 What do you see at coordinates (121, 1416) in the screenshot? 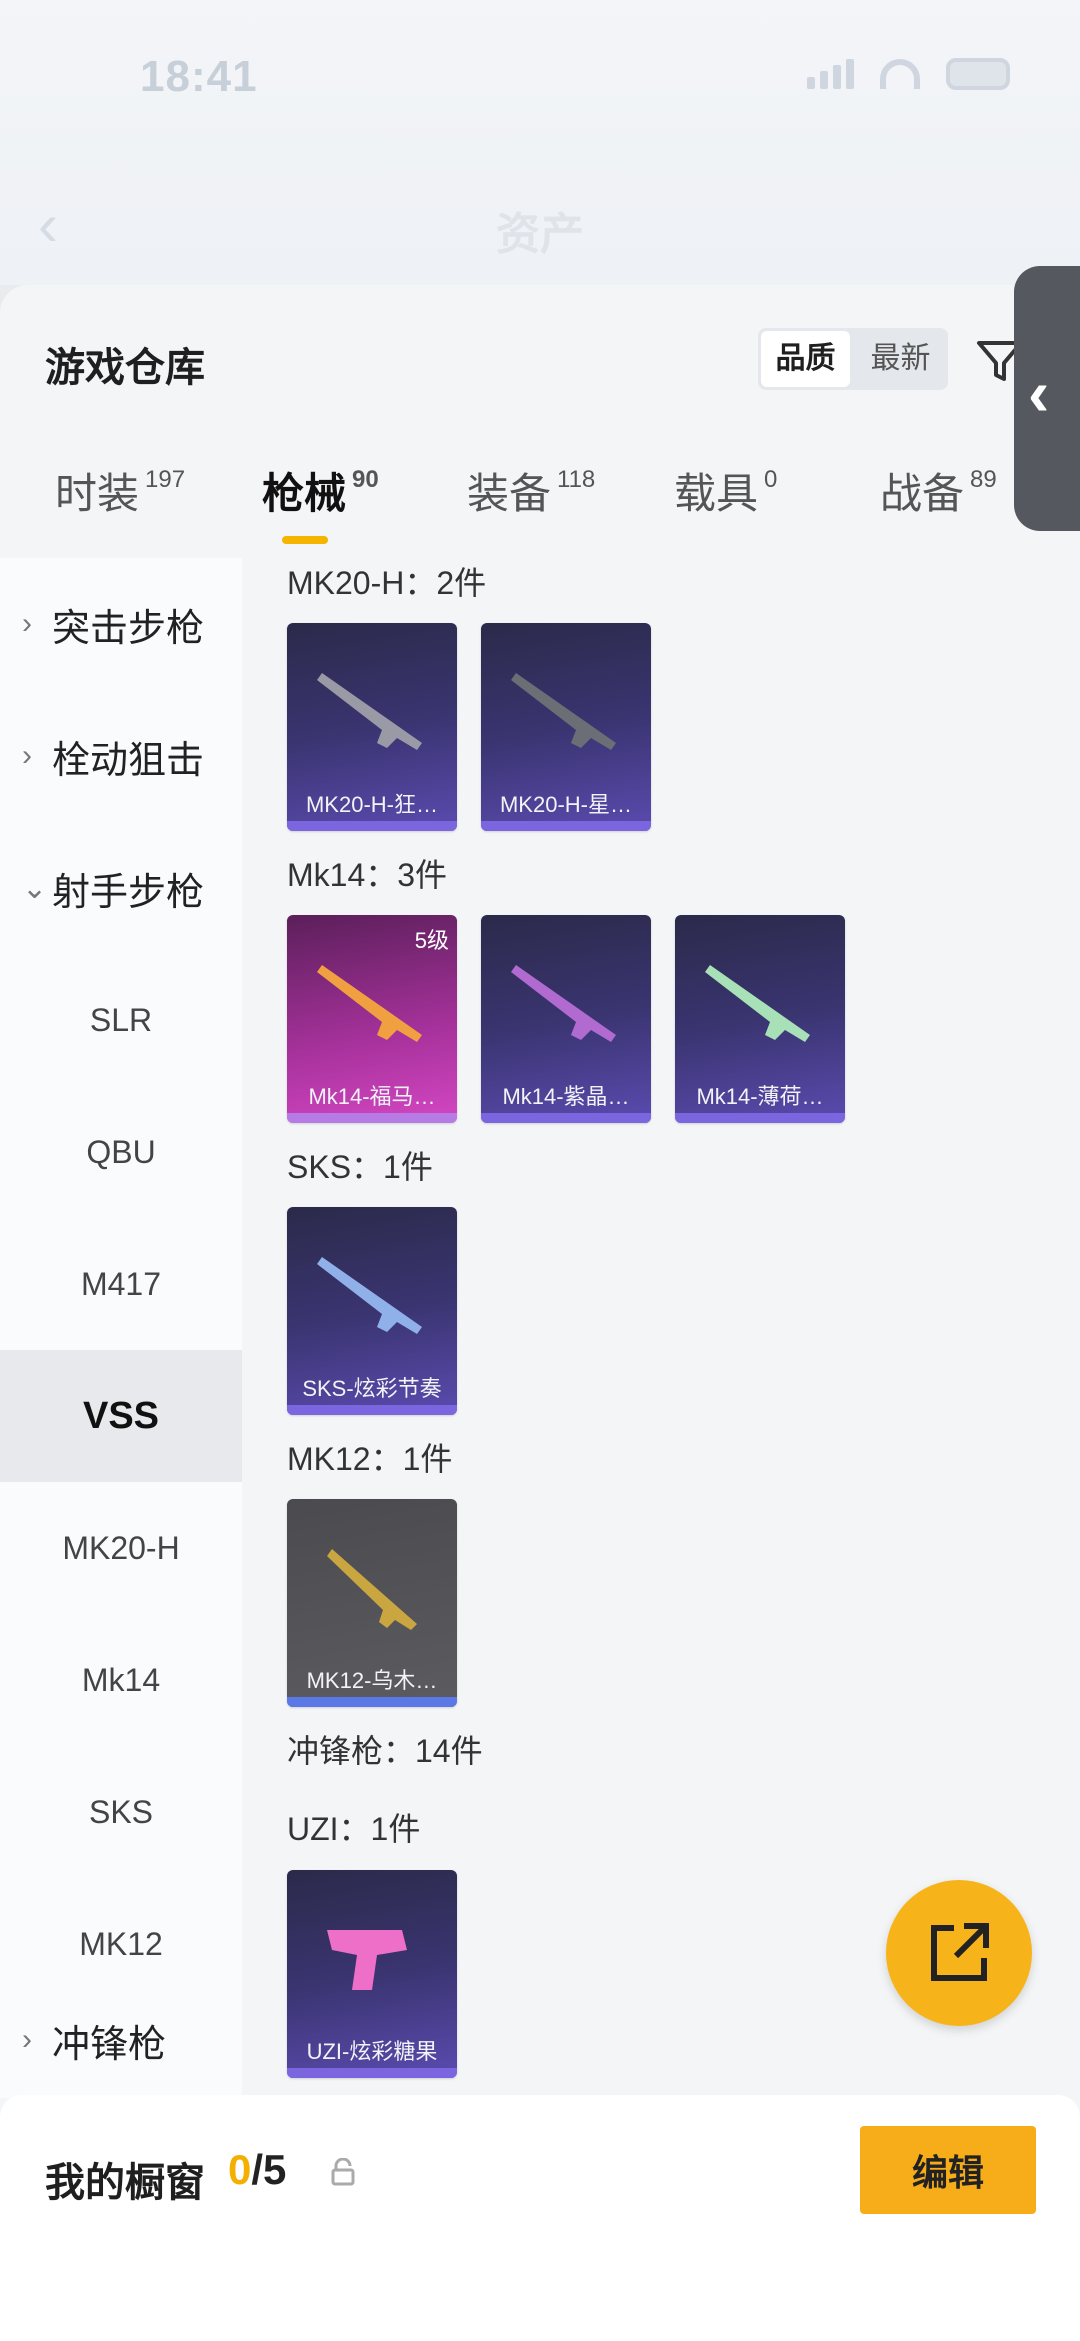
I see `sidebar-sub-vss: VSS` at bounding box center [121, 1416].